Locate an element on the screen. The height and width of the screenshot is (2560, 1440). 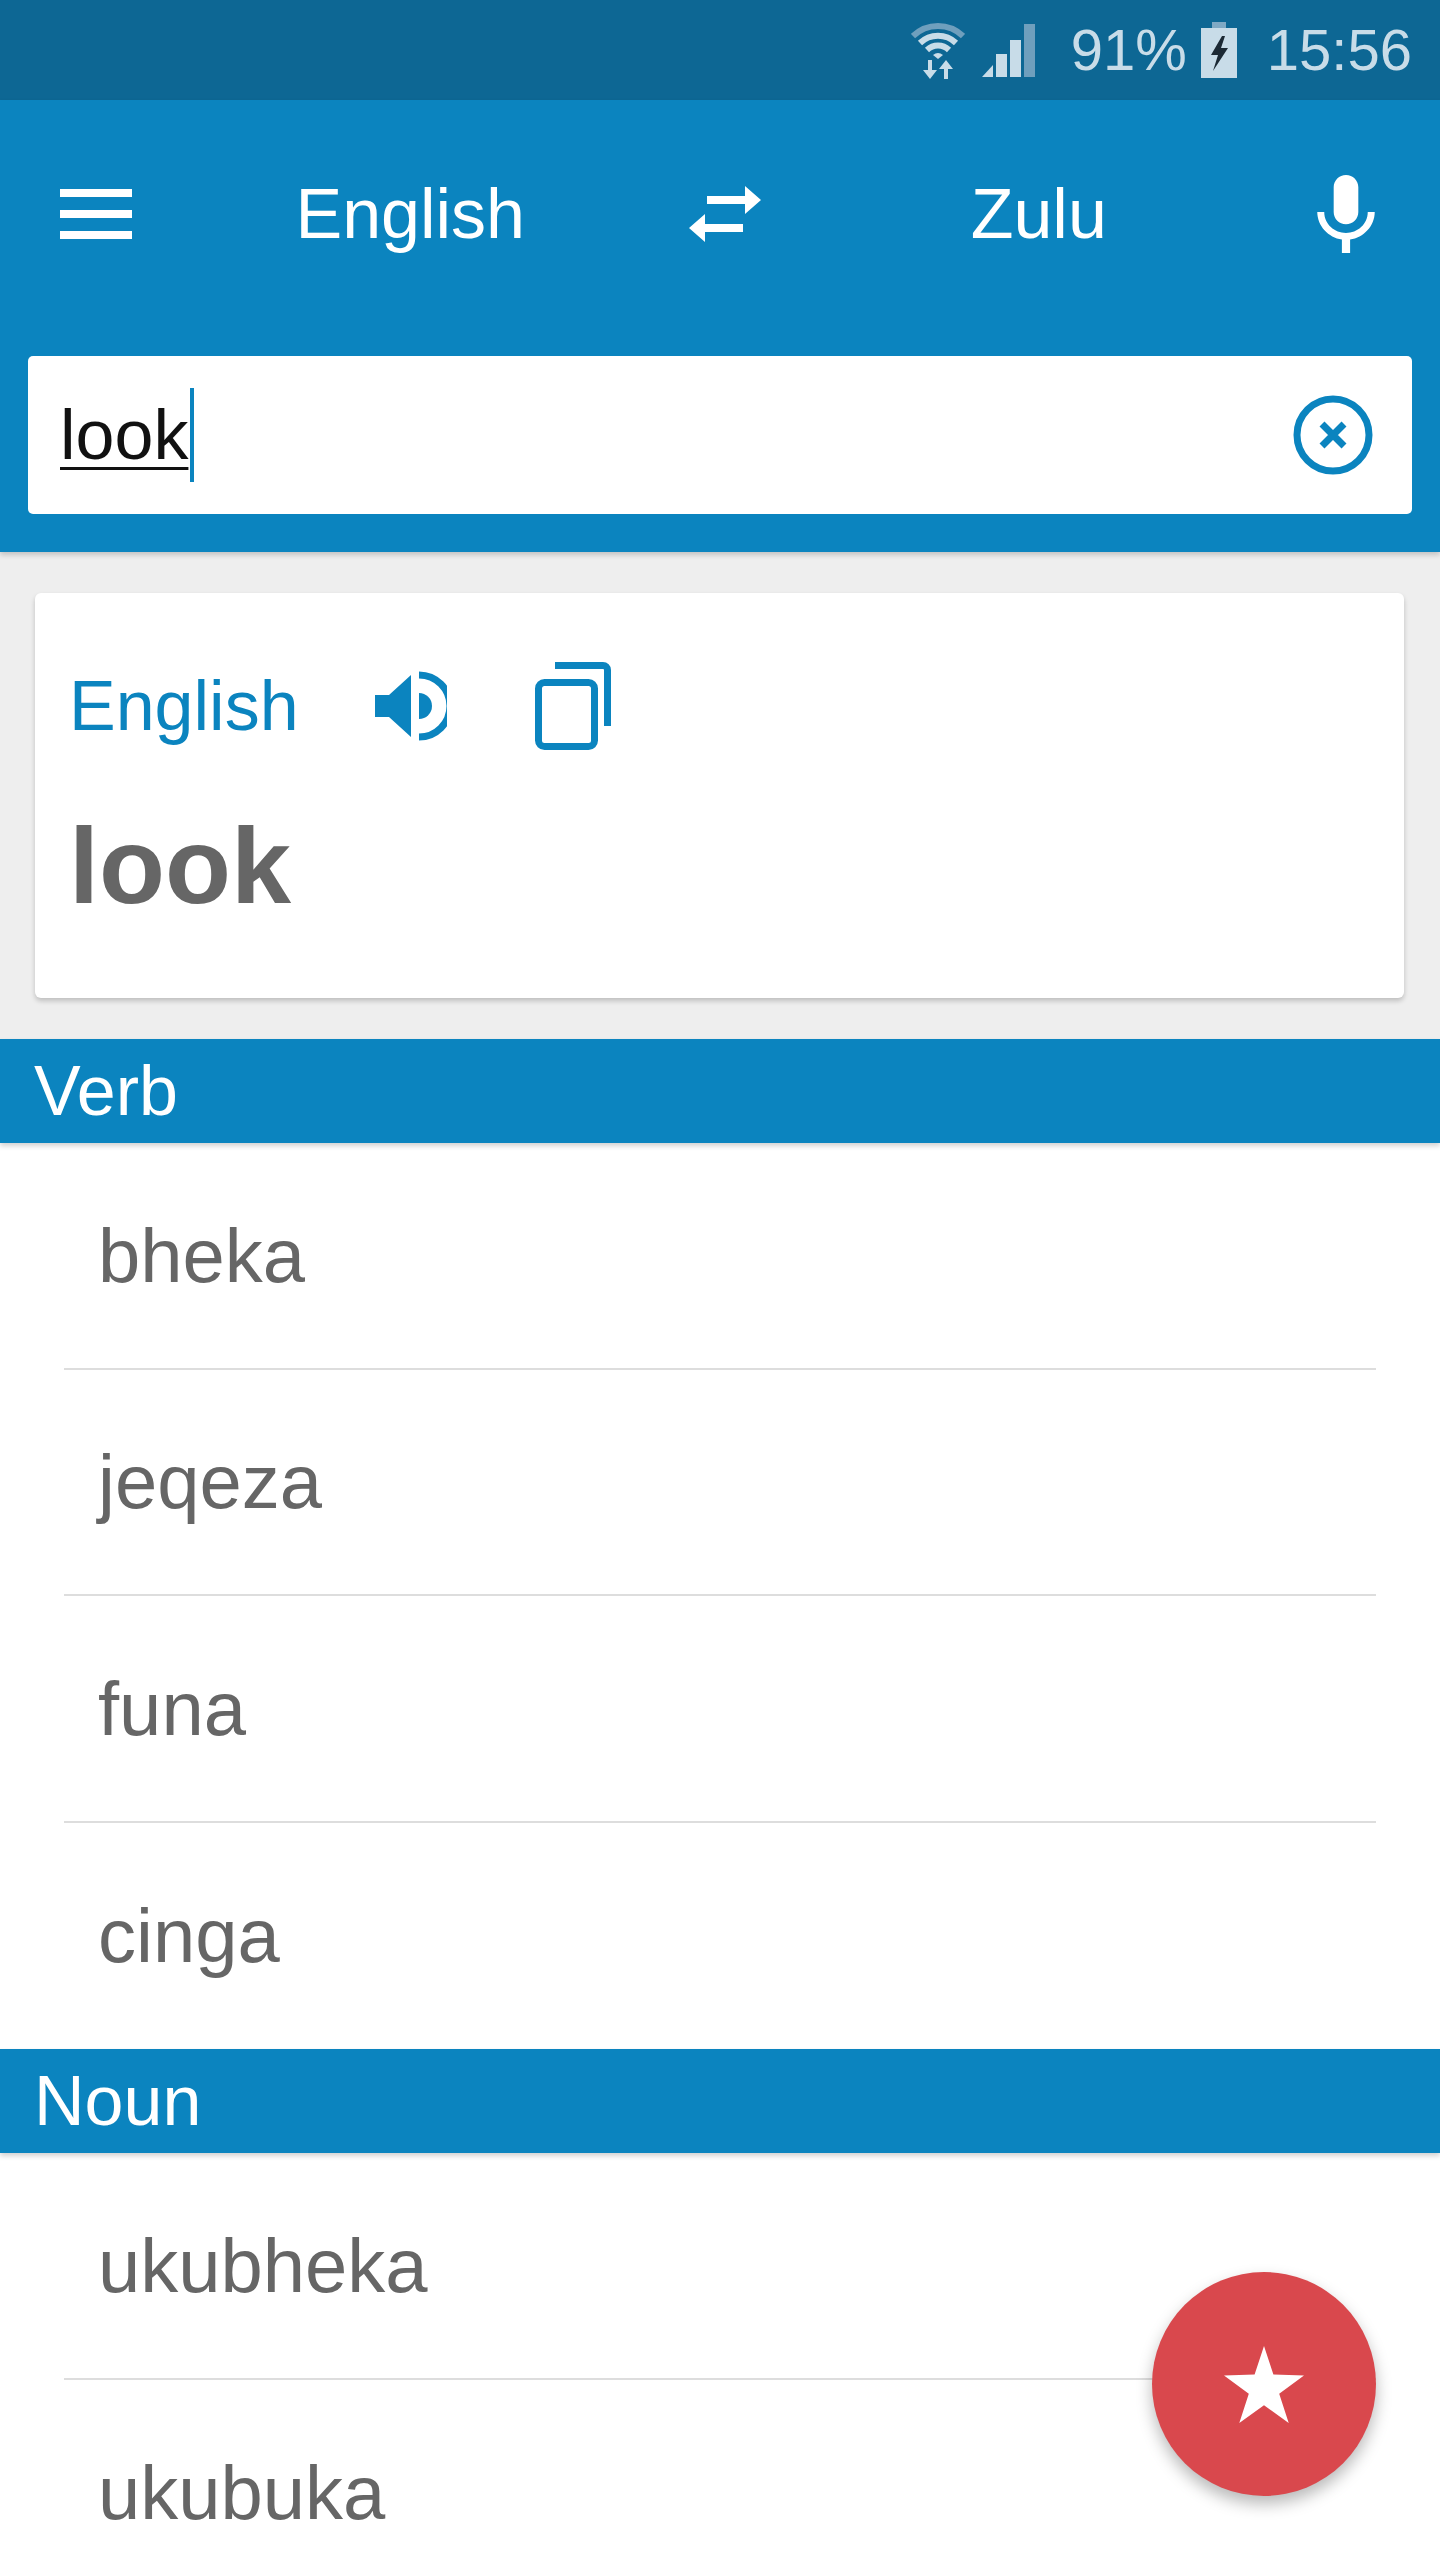
translation-item: ukubuka is located at coordinates (242, 2493).